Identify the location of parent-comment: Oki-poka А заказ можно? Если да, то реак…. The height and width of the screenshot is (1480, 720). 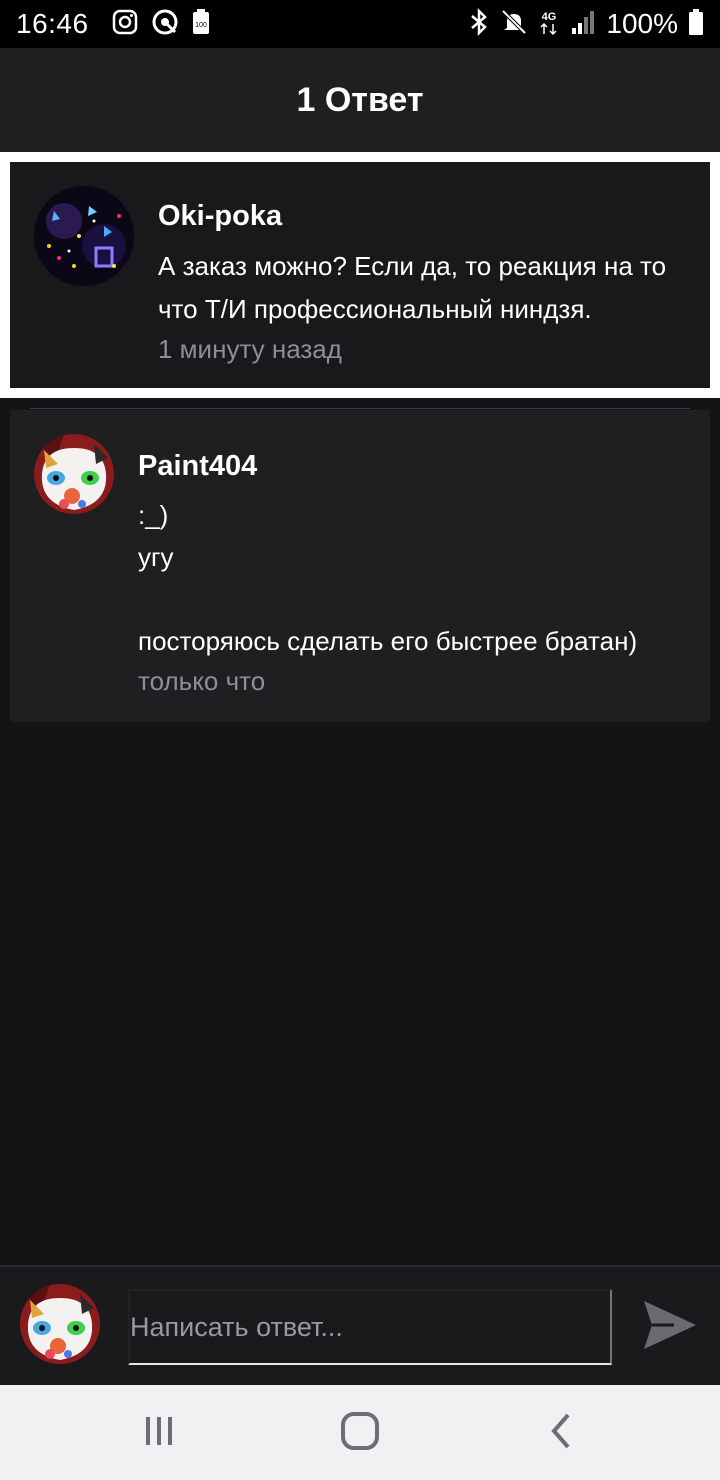
(360, 275).